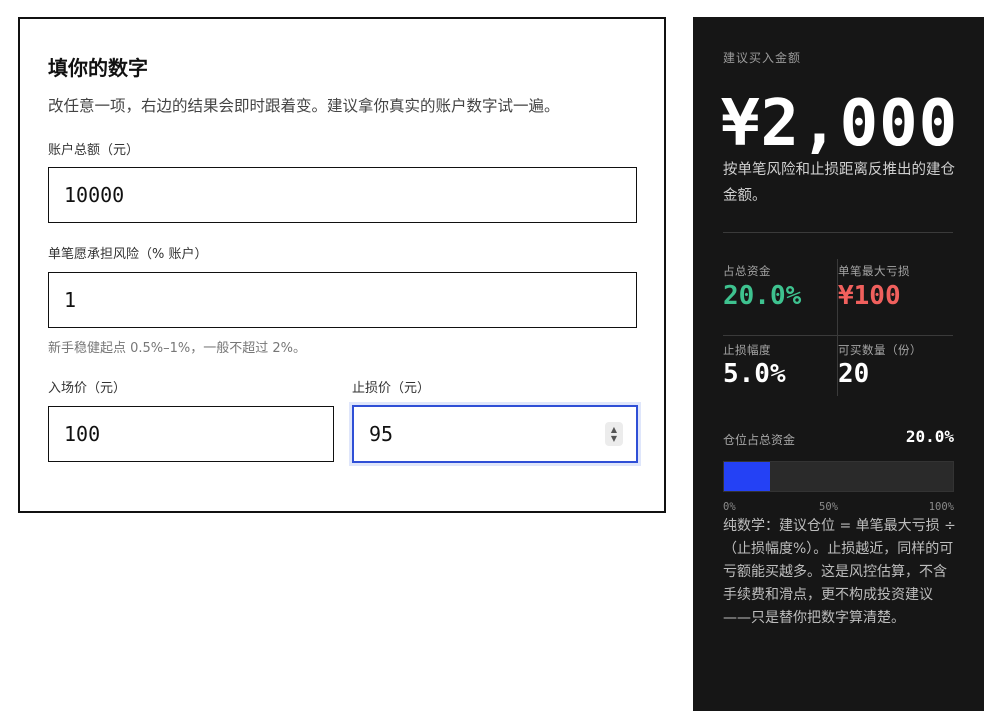 This screenshot has width=1000, height=728. Describe the element at coordinates (70, 300) in the screenshot. I see `risk-percent-value: 1` at that location.